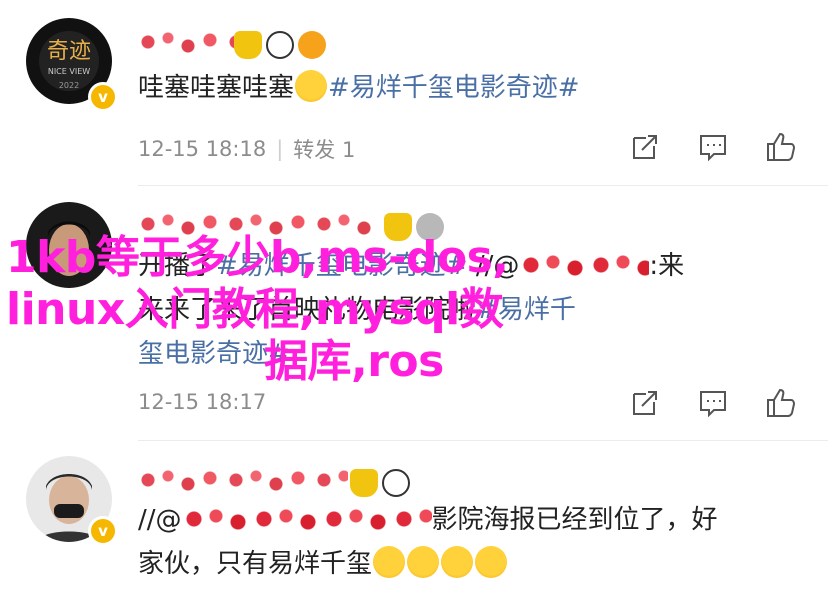 The width and height of the screenshot is (828, 598). Describe the element at coordinates (69, 71) in the screenshot. I see `avatar-subtitle: NICE VIEW` at that location.